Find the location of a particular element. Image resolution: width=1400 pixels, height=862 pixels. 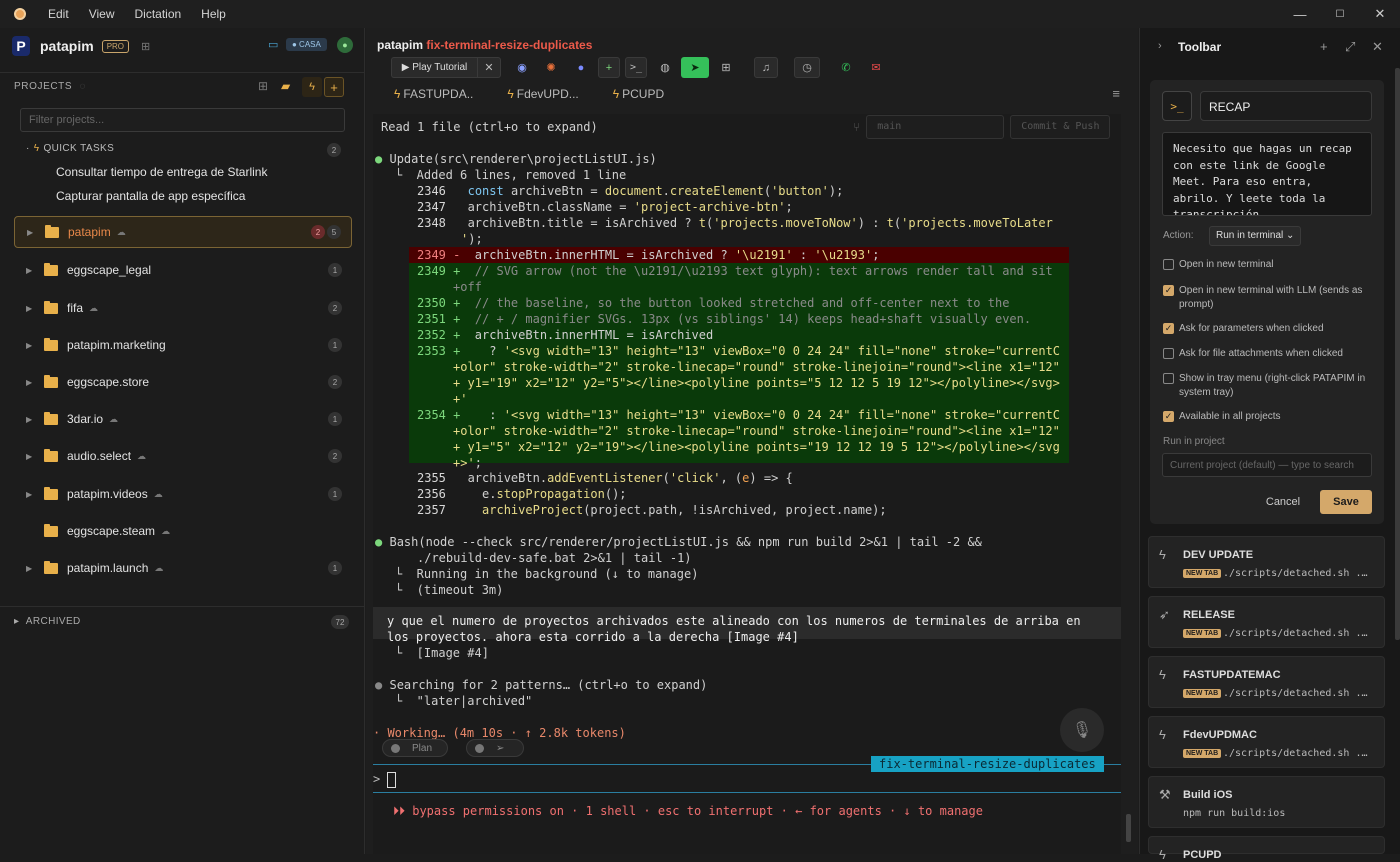

toolbar-header: › Toolbar + ⤢ ✕ is located at coordinates (1270, 48).